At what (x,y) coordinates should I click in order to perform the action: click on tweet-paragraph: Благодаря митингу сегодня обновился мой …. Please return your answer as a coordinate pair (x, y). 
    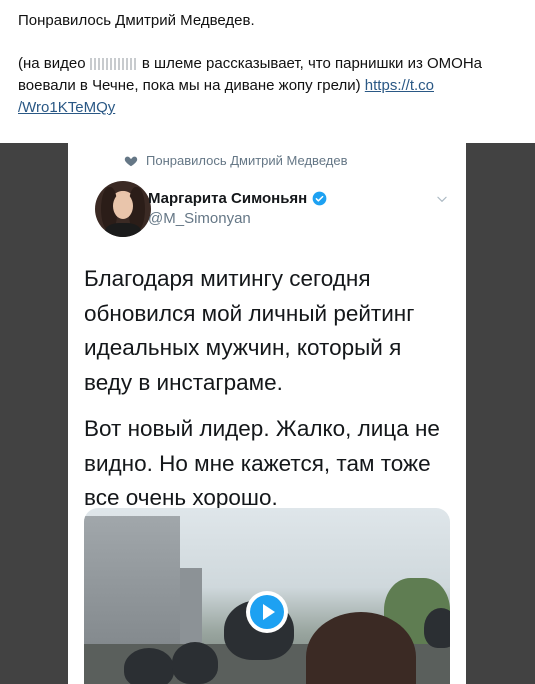
    Looking at the image, I should click on (249, 330).